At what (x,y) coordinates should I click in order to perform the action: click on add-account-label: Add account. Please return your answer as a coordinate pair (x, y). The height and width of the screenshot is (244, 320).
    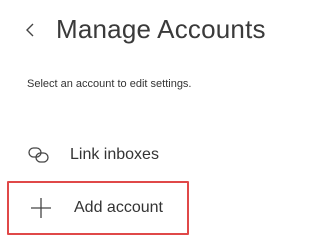
    Looking at the image, I should click on (118, 207).